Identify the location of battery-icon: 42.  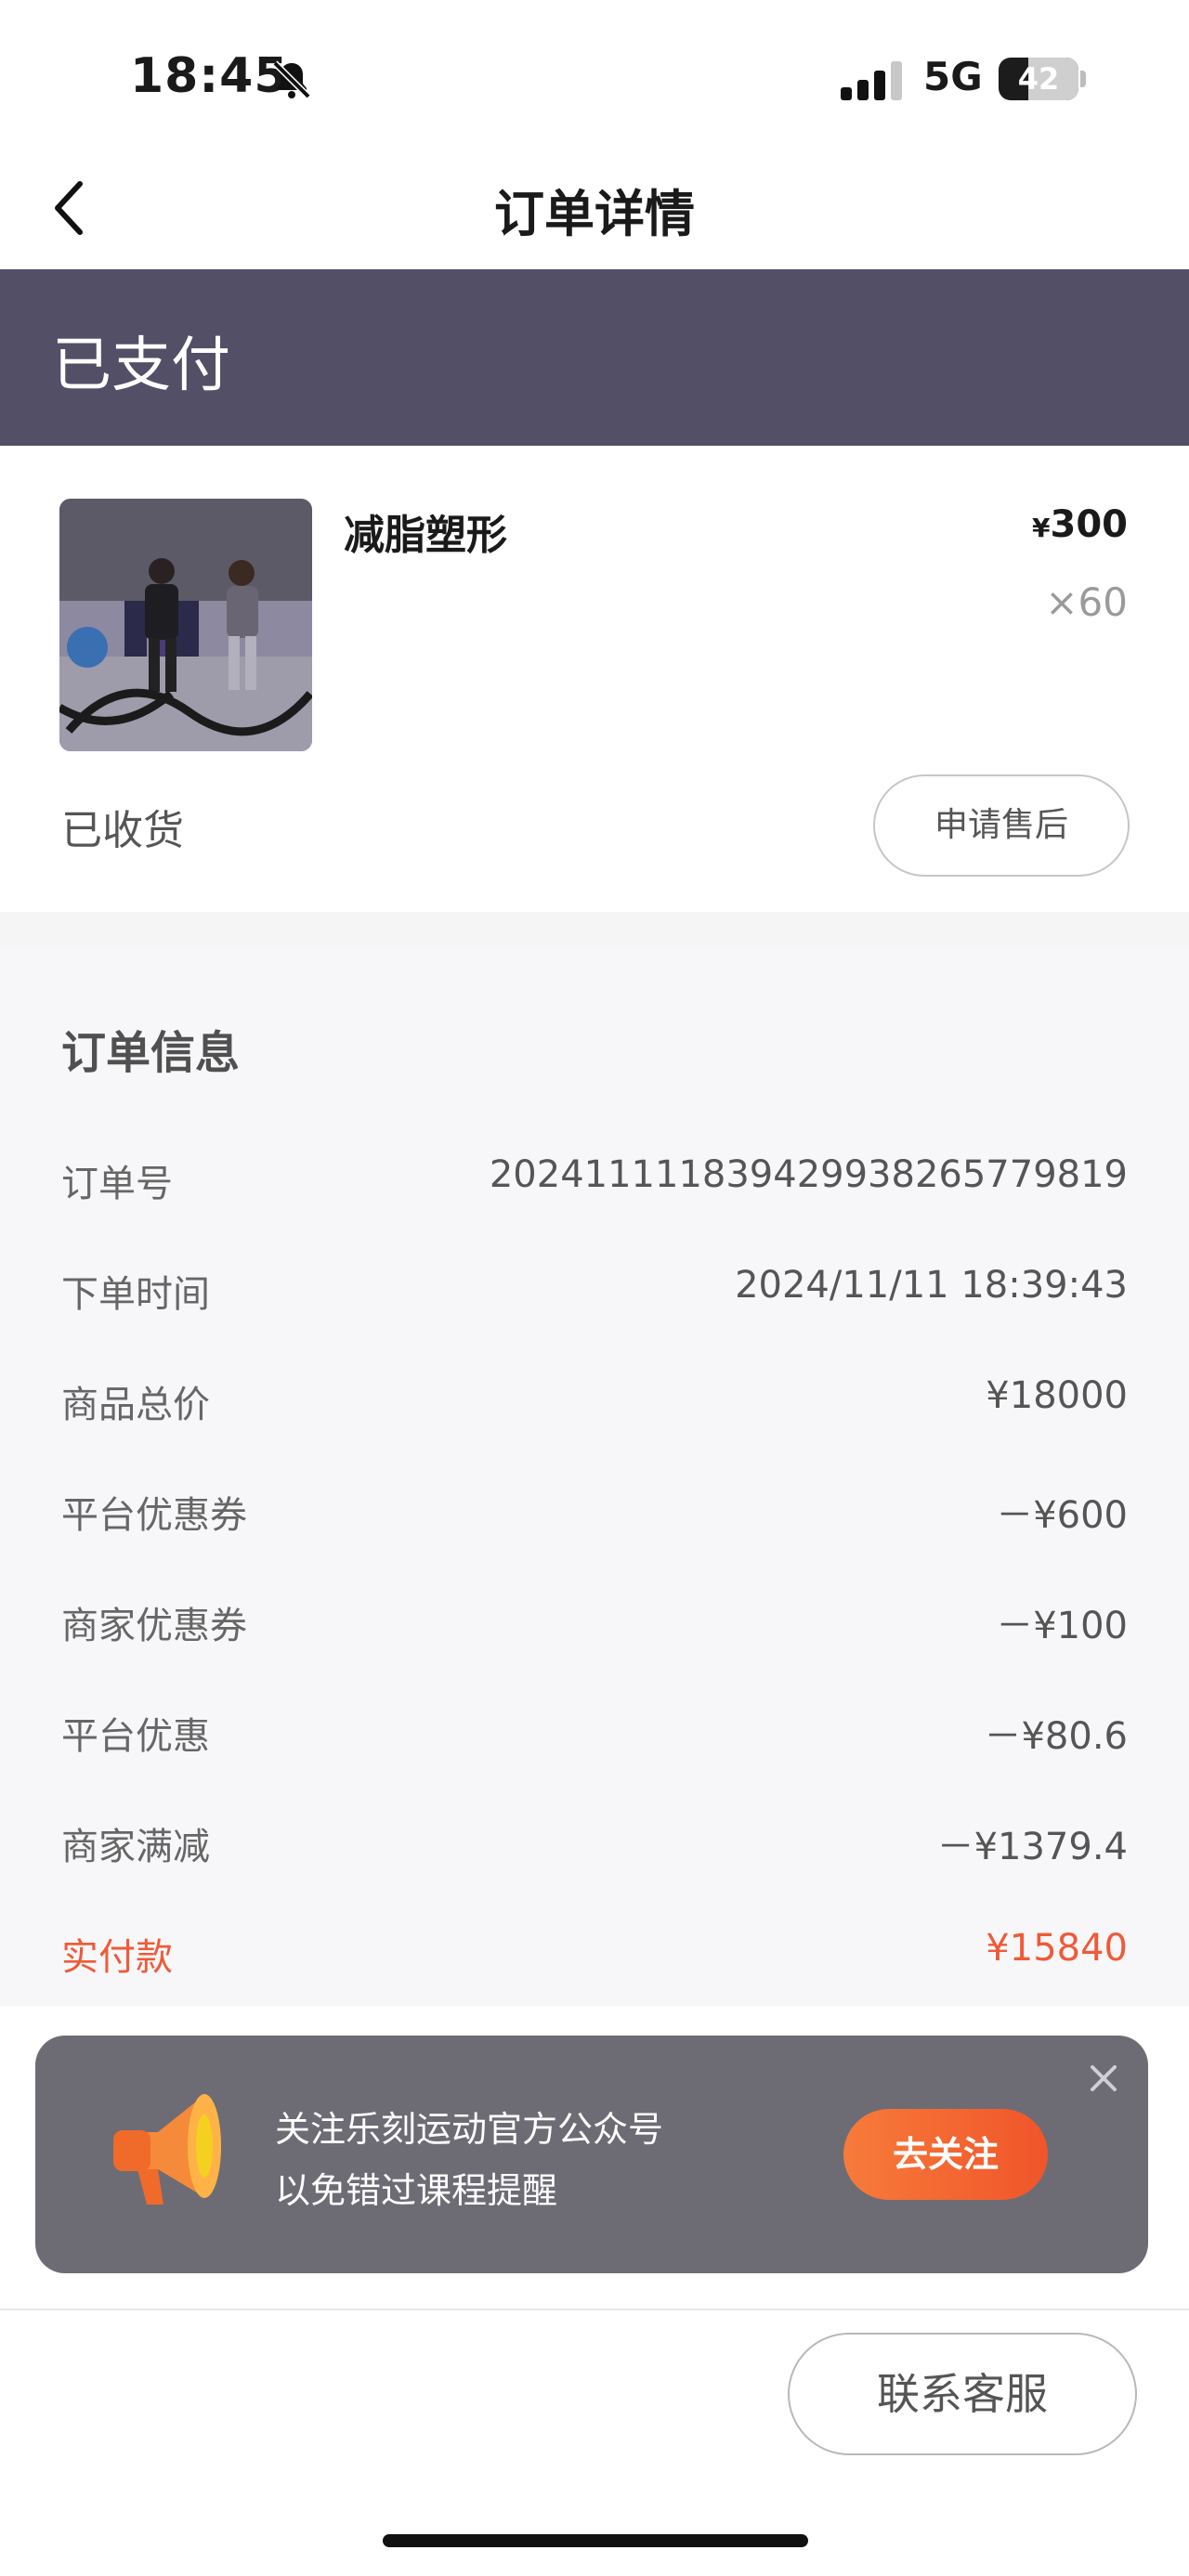
(1038, 79).